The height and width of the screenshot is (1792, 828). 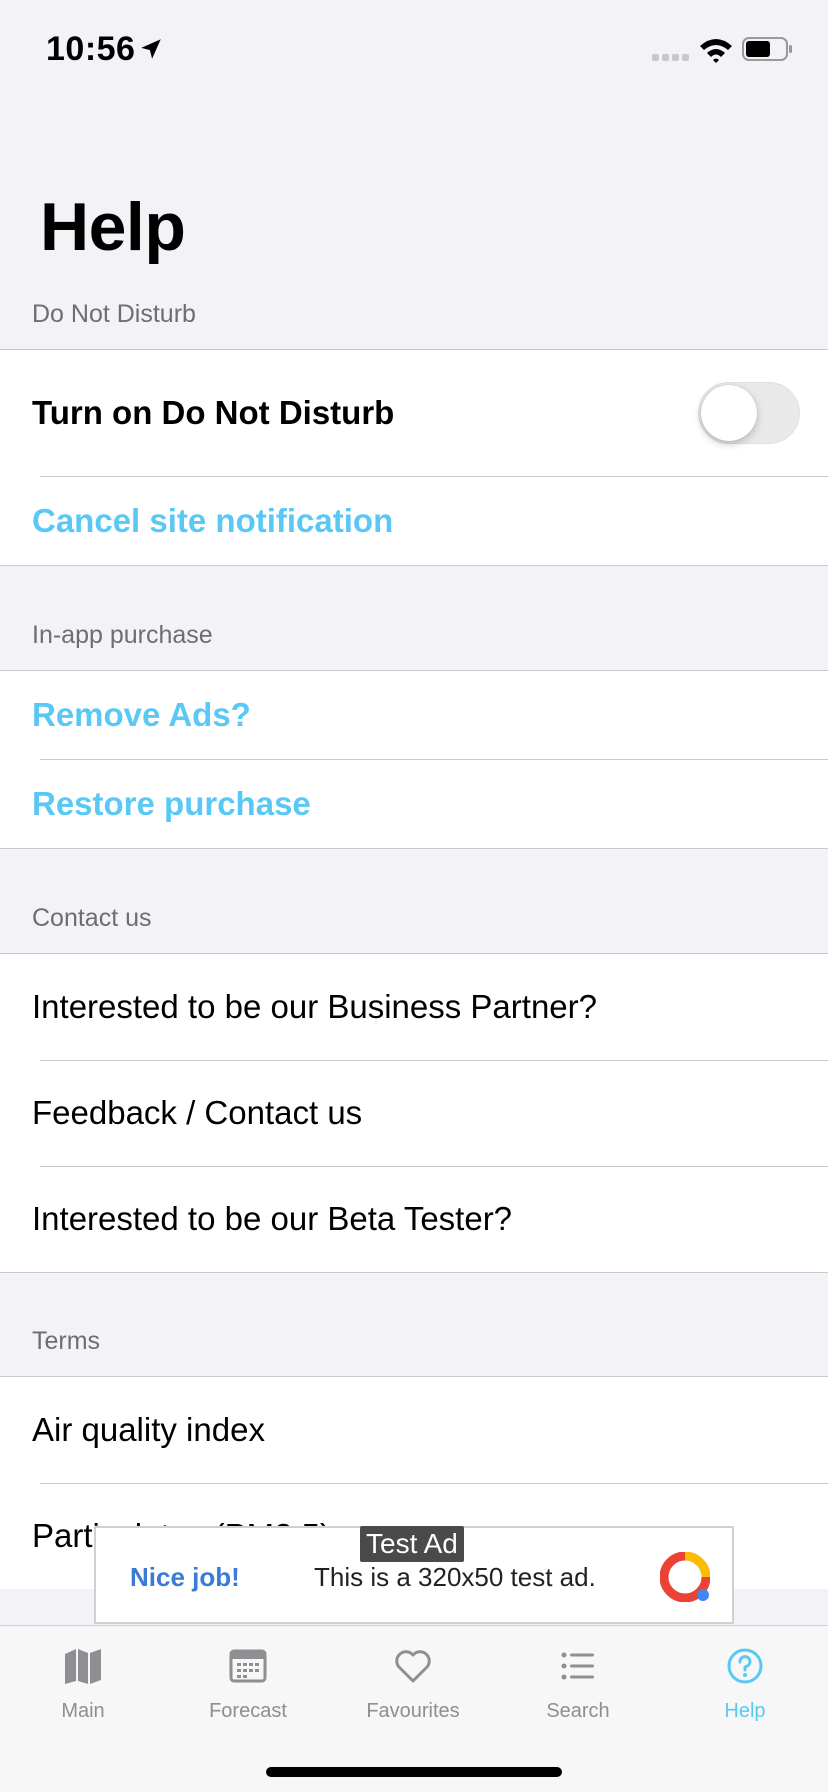 I want to click on cellular-signal-icon, so click(x=670, y=57).